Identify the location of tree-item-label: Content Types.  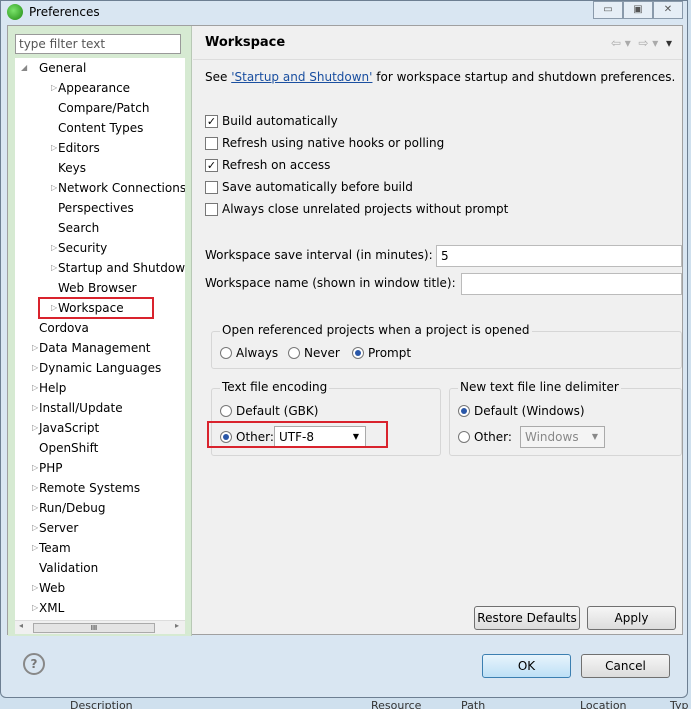
(101, 128).